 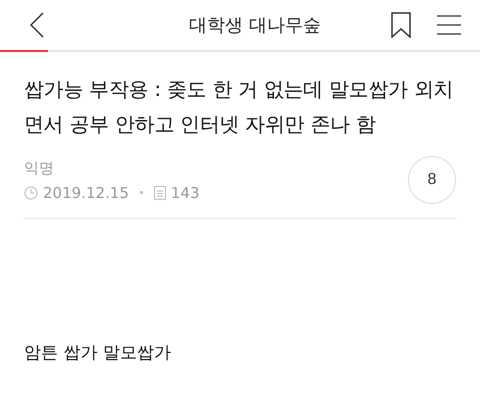 What do you see at coordinates (97, 353) in the screenshot?
I see `post-body: 암튼 쌉가 말모쌉가` at bounding box center [97, 353].